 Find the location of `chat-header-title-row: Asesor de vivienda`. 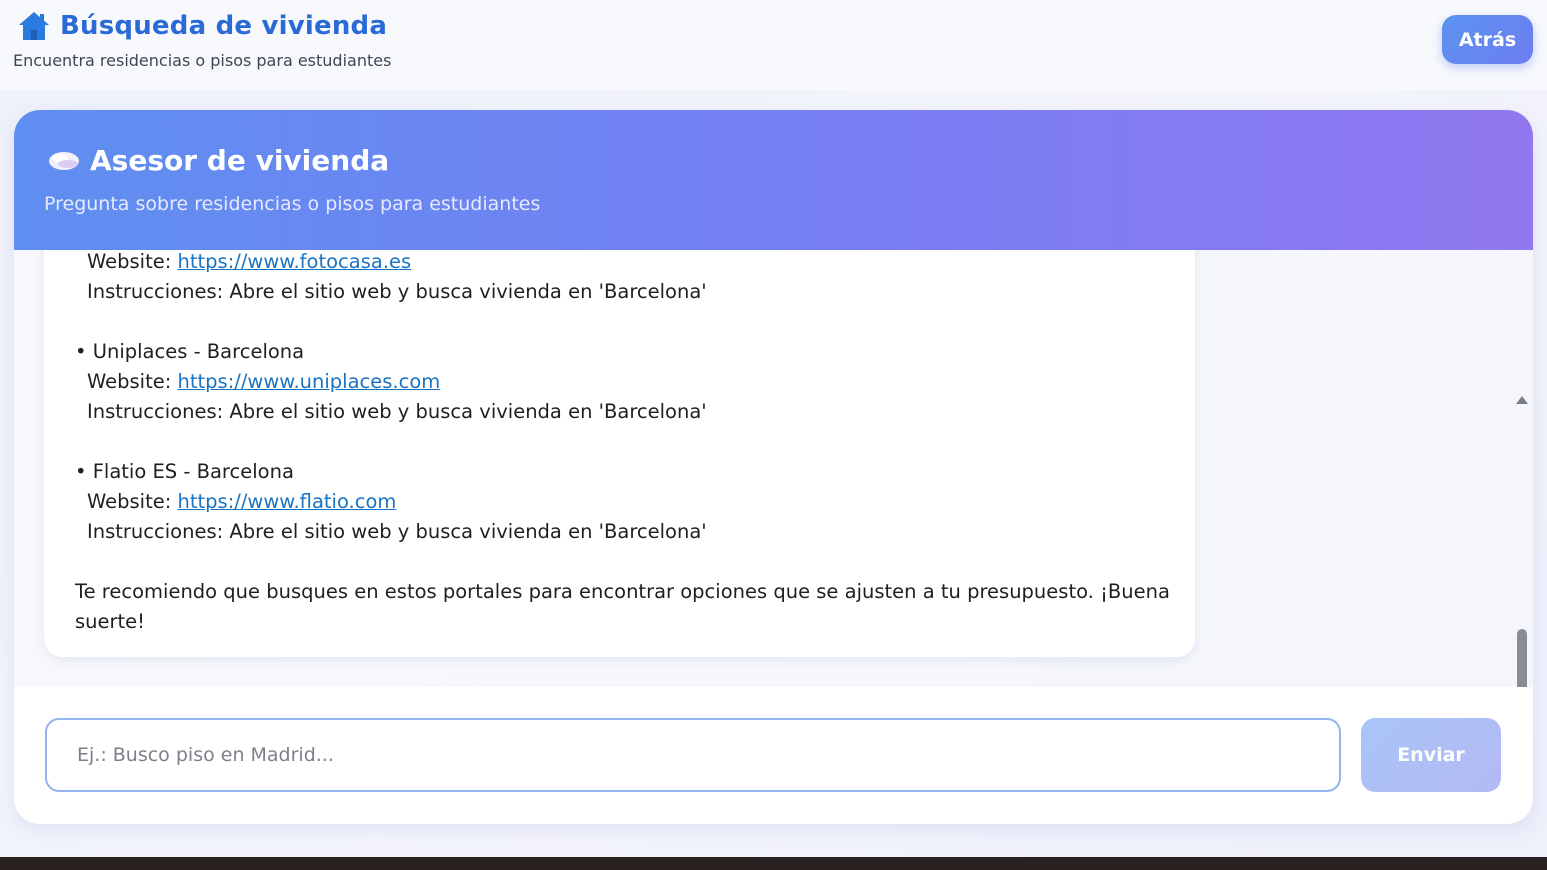

chat-header-title-row: Asesor de vivienda is located at coordinates (218, 160).